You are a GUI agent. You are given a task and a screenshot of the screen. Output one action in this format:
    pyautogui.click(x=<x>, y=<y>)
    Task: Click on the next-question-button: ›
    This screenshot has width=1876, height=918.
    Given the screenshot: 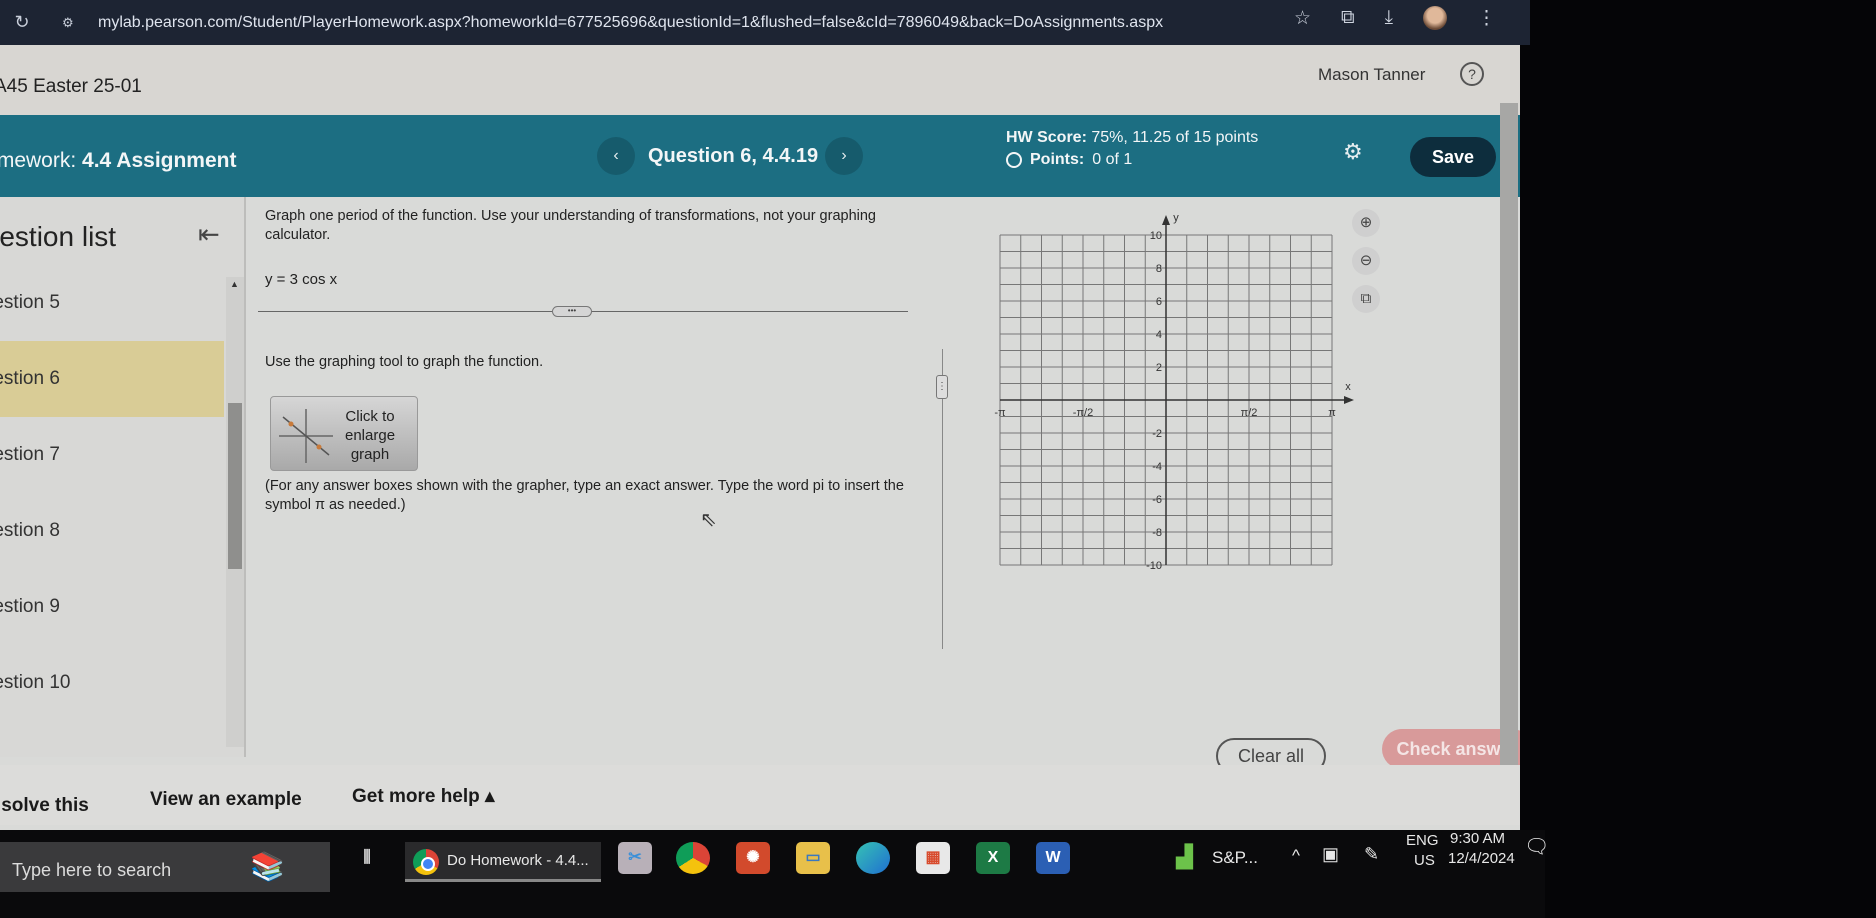 What is the action you would take?
    pyautogui.click(x=844, y=156)
    